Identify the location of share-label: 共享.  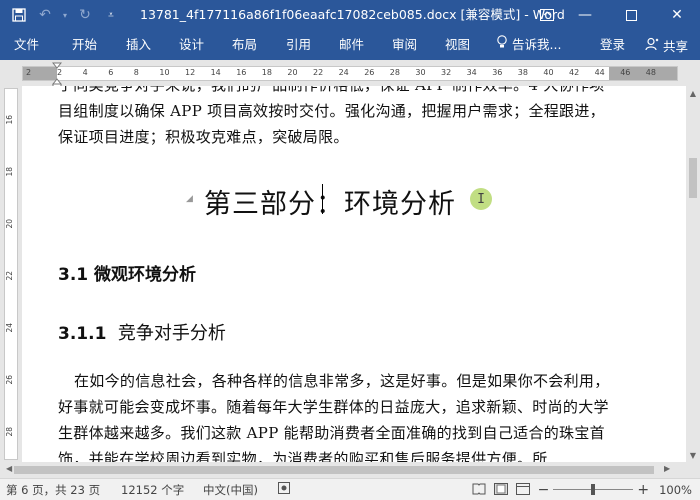
(675, 46).